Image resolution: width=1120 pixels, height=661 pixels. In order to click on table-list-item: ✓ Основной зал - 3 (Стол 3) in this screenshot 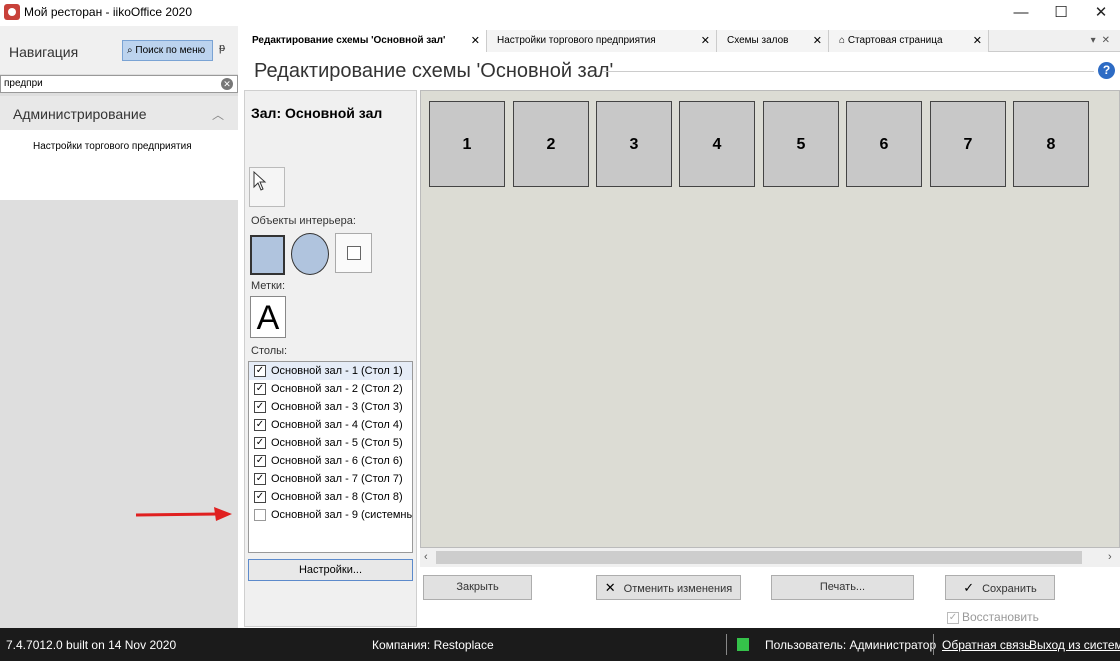, I will do `click(330, 407)`.